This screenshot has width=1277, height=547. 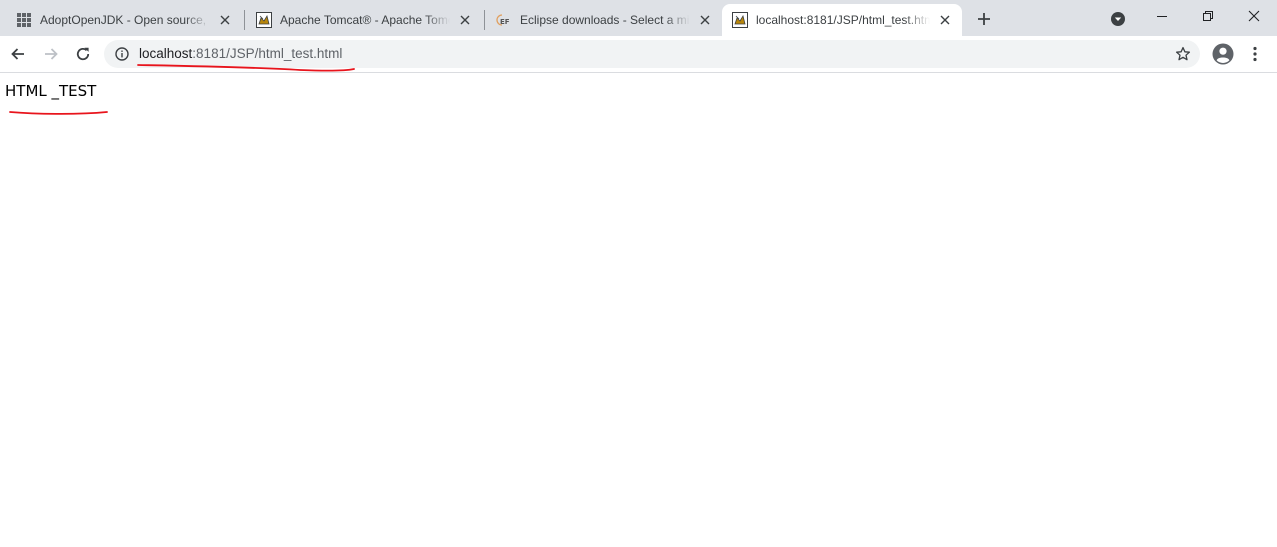 I want to click on restore-icon, so click(x=1208, y=16).